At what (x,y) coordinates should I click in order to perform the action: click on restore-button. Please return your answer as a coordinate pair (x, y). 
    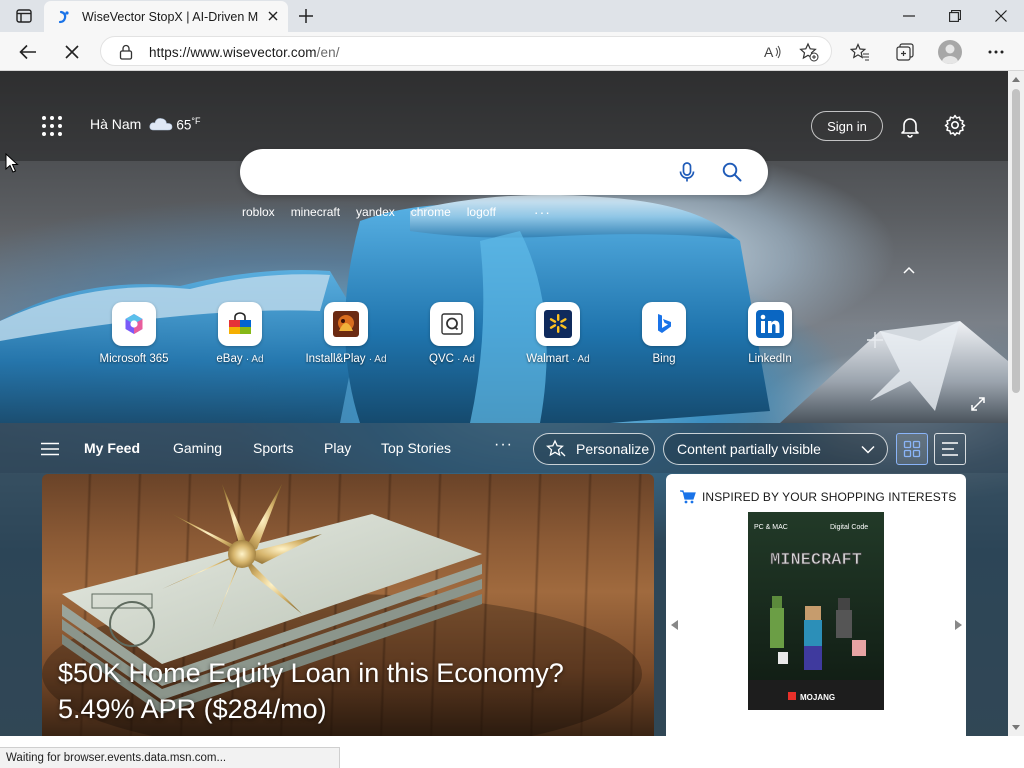
    Looking at the image, I should click on (955, 16).